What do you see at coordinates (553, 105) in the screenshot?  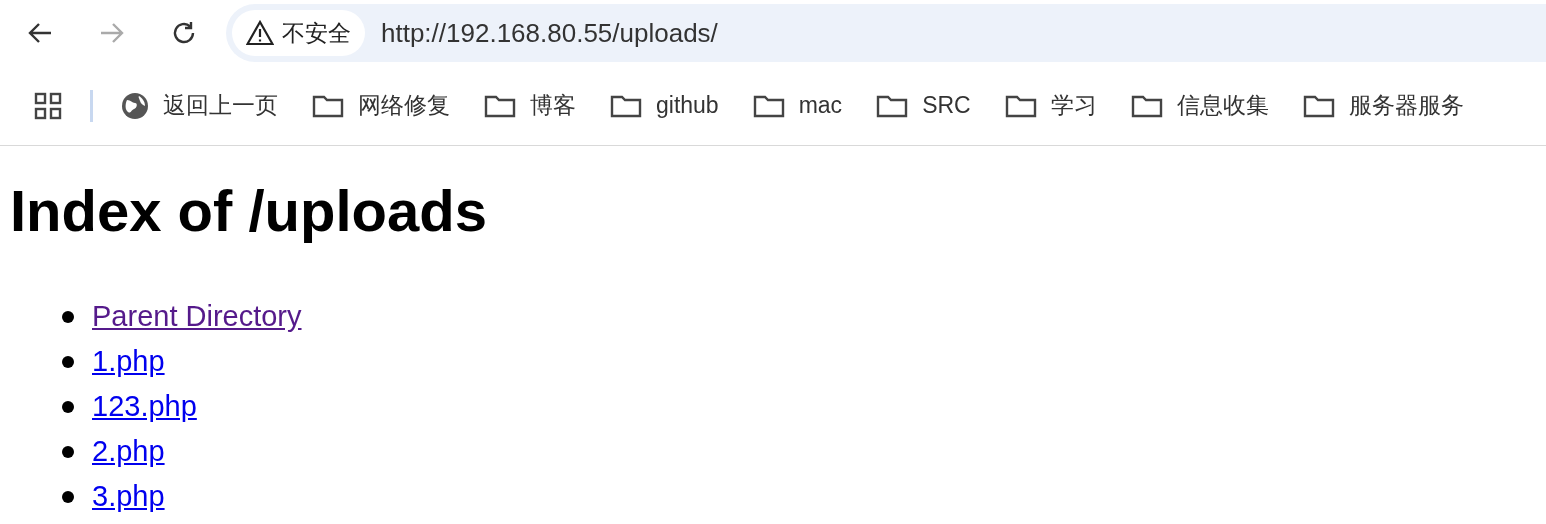 I see `bookmark-link: 博客` at bounding box center [553, 105].